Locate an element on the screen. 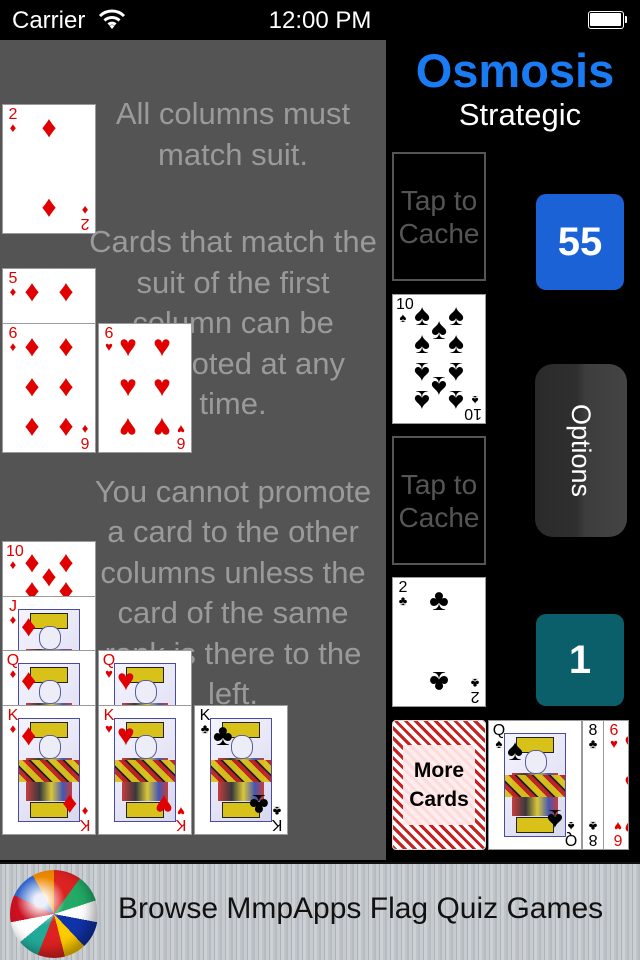 Image resolution: width=640 pixels, height=960 pixels. card-index: 10♦ is located at coordinates (15, 558).